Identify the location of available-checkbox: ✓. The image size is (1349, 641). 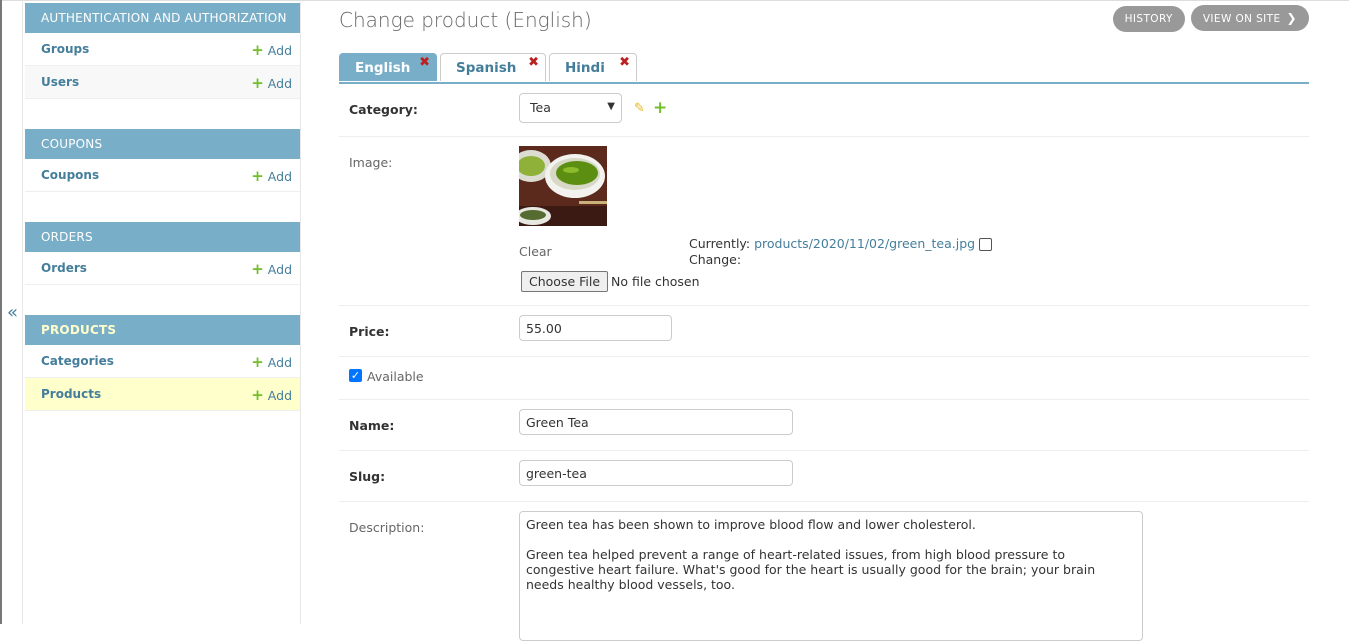
(355, 375).